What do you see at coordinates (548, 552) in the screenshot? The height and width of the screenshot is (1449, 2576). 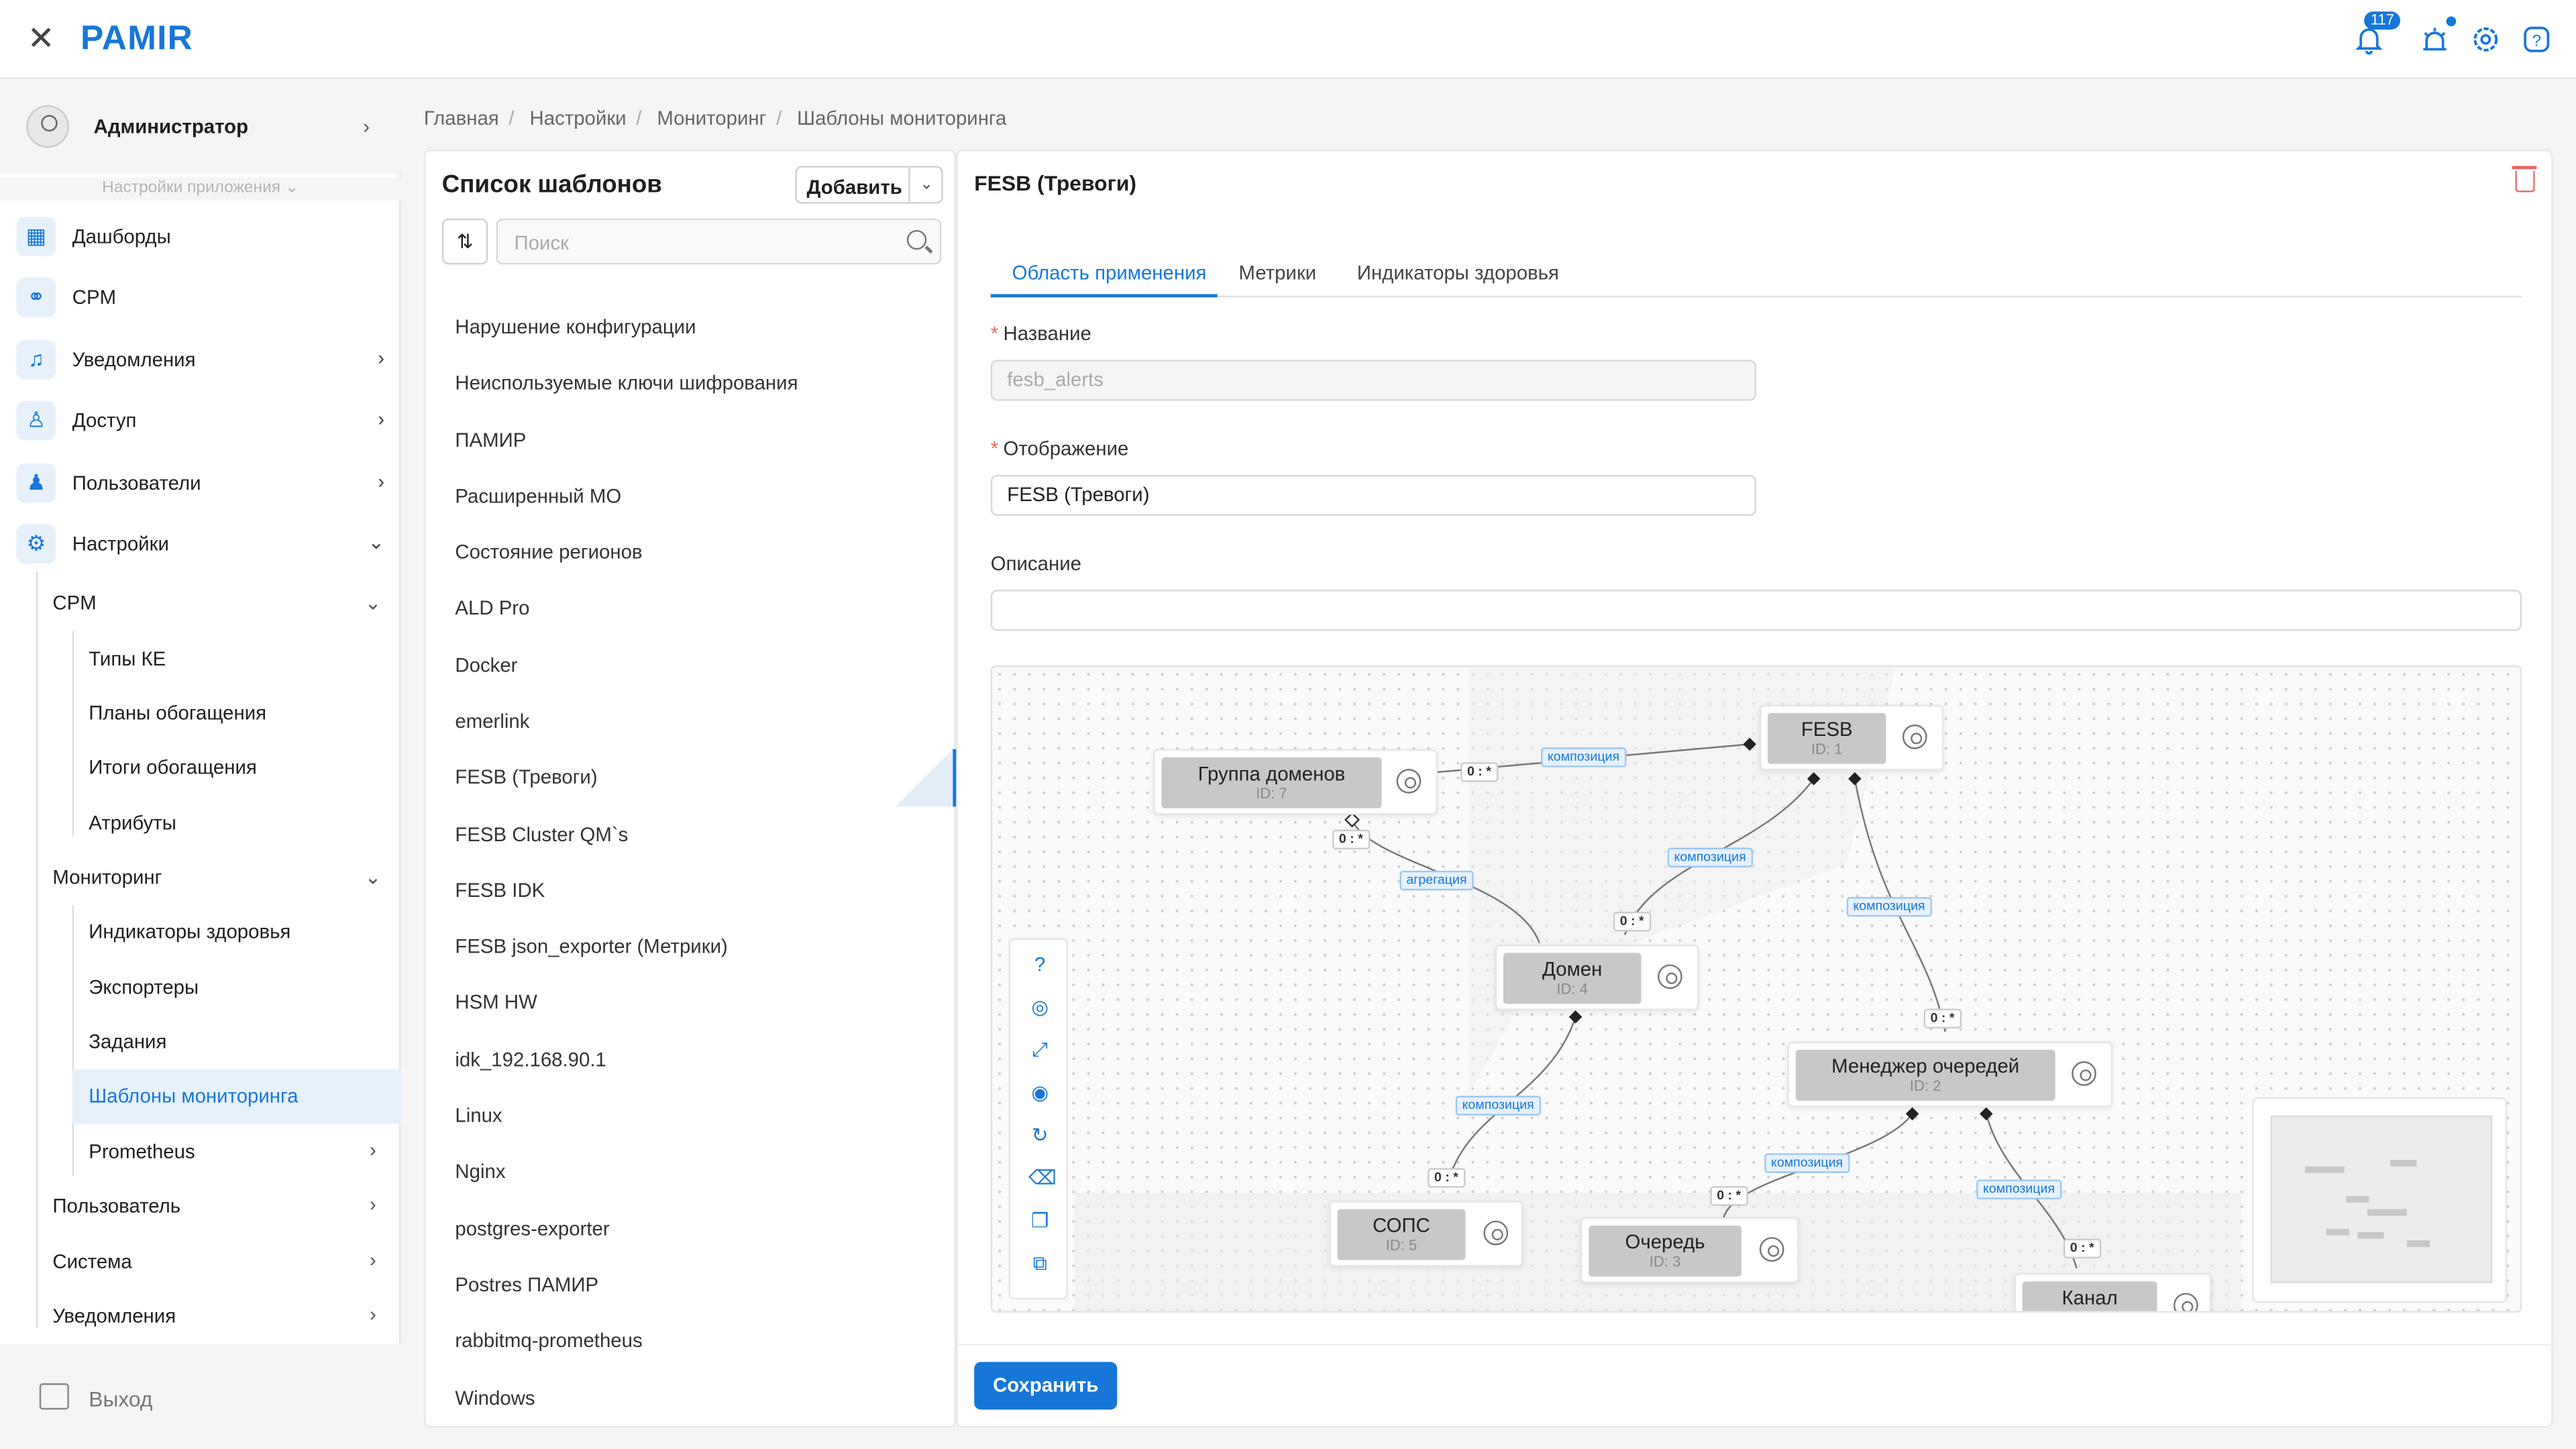 I see `list-item: Состояние регионов` at bounding box center [548, 552].